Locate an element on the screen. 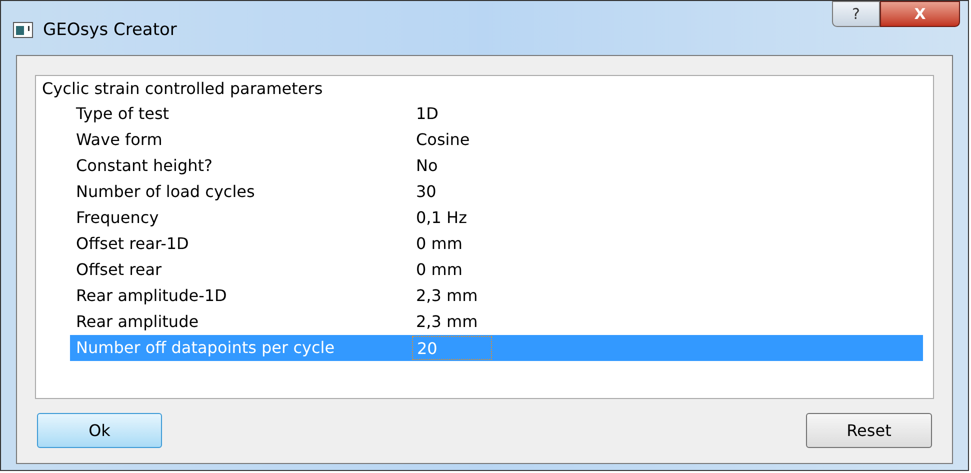  tree-row: Offset rear-1D 0 mm is located at coordinates (496, 244).